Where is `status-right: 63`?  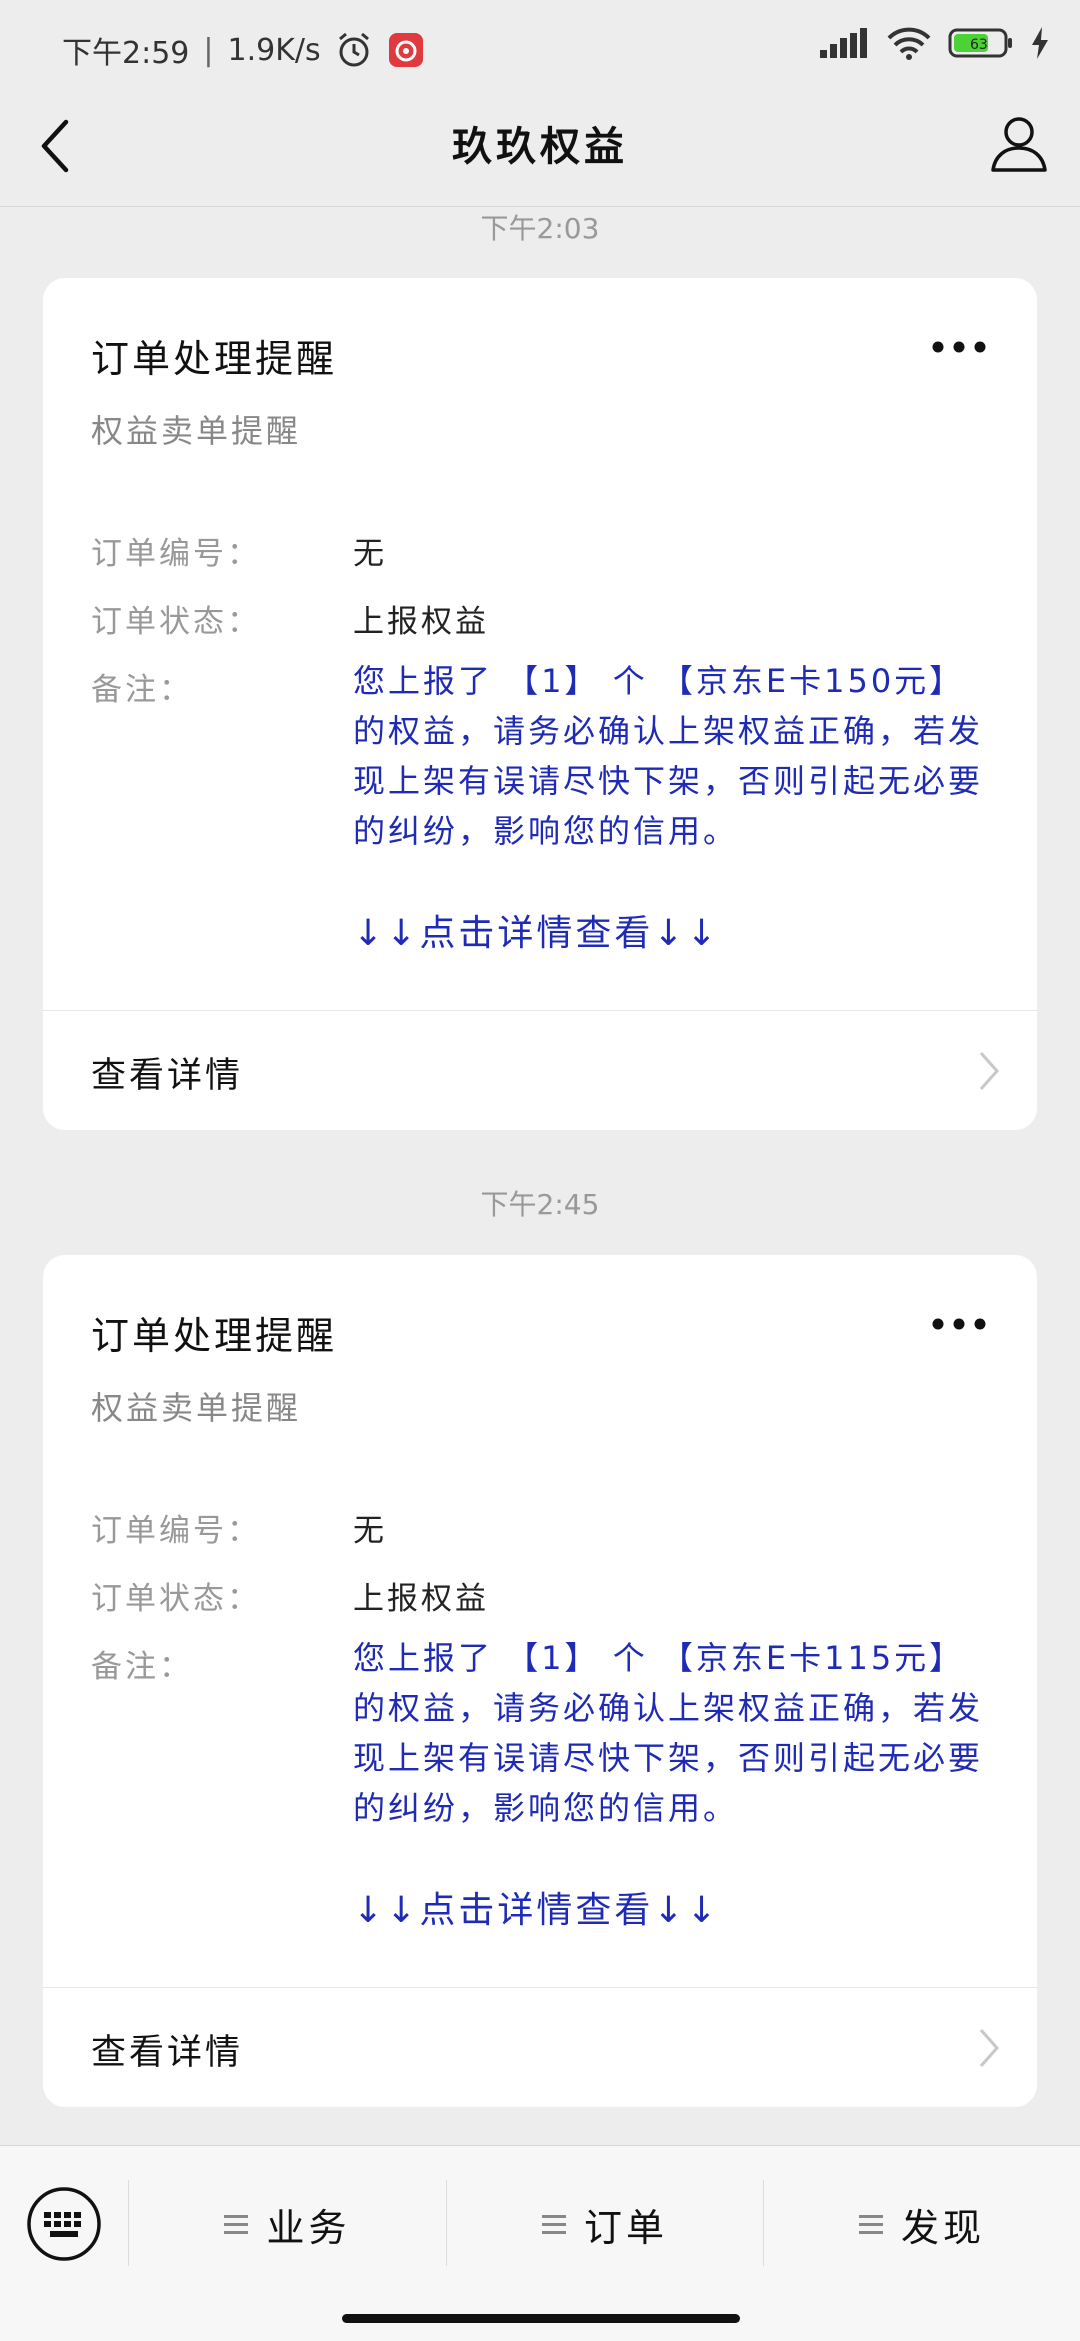
status-right: 63 is located at coordinates (935, 43).